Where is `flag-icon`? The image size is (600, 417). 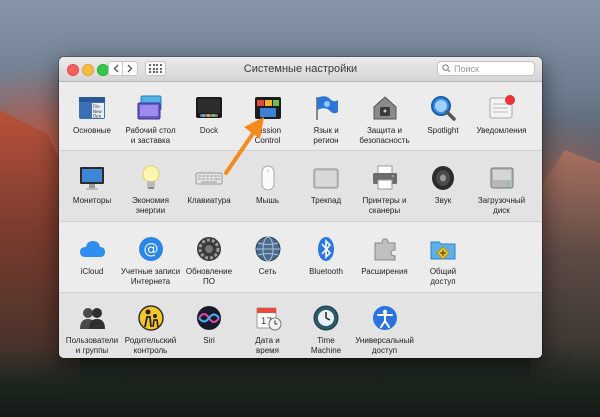
flag-icon is located at coordinates (326, 108).